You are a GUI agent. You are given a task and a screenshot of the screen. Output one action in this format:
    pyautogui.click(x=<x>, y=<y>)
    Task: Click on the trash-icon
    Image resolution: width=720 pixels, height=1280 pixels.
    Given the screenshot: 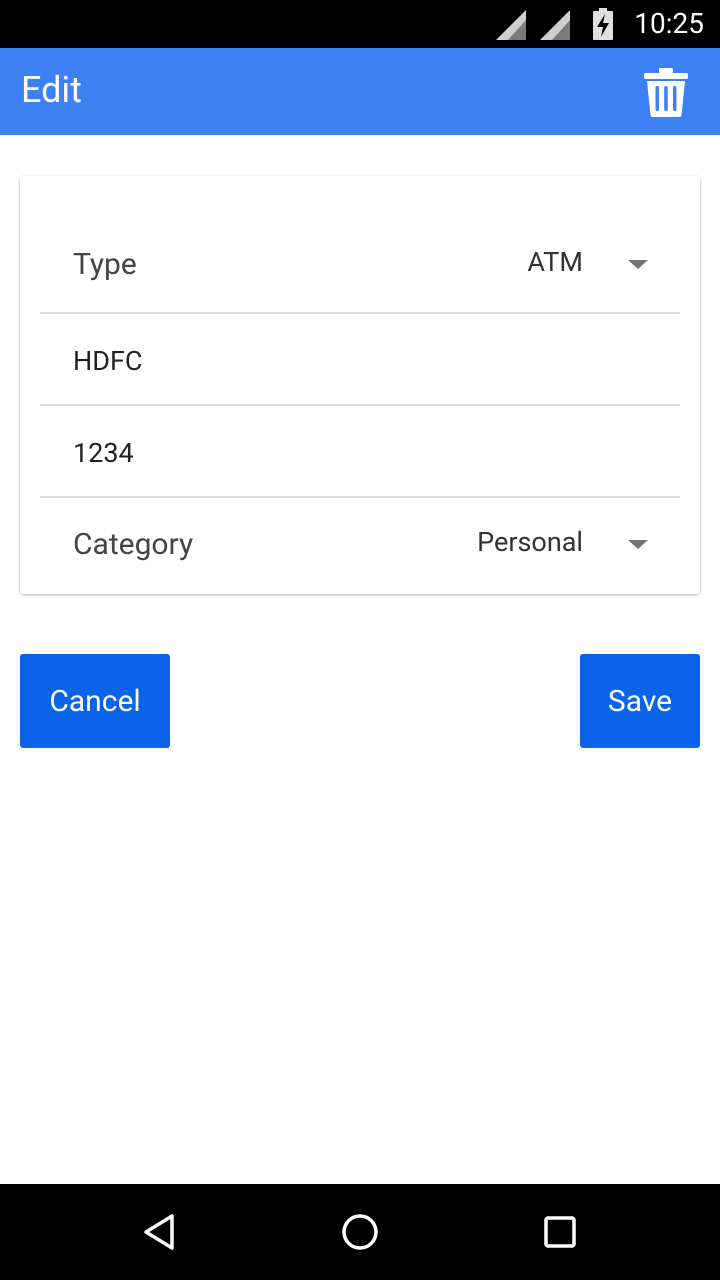 What is the action you would take?
    pyautogui.click(x=666, y=92)
    